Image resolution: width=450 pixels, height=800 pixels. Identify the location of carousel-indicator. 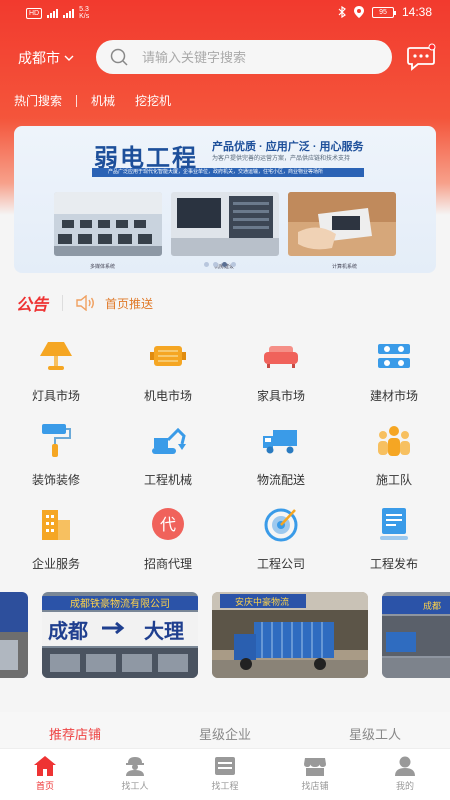
(220, 264).